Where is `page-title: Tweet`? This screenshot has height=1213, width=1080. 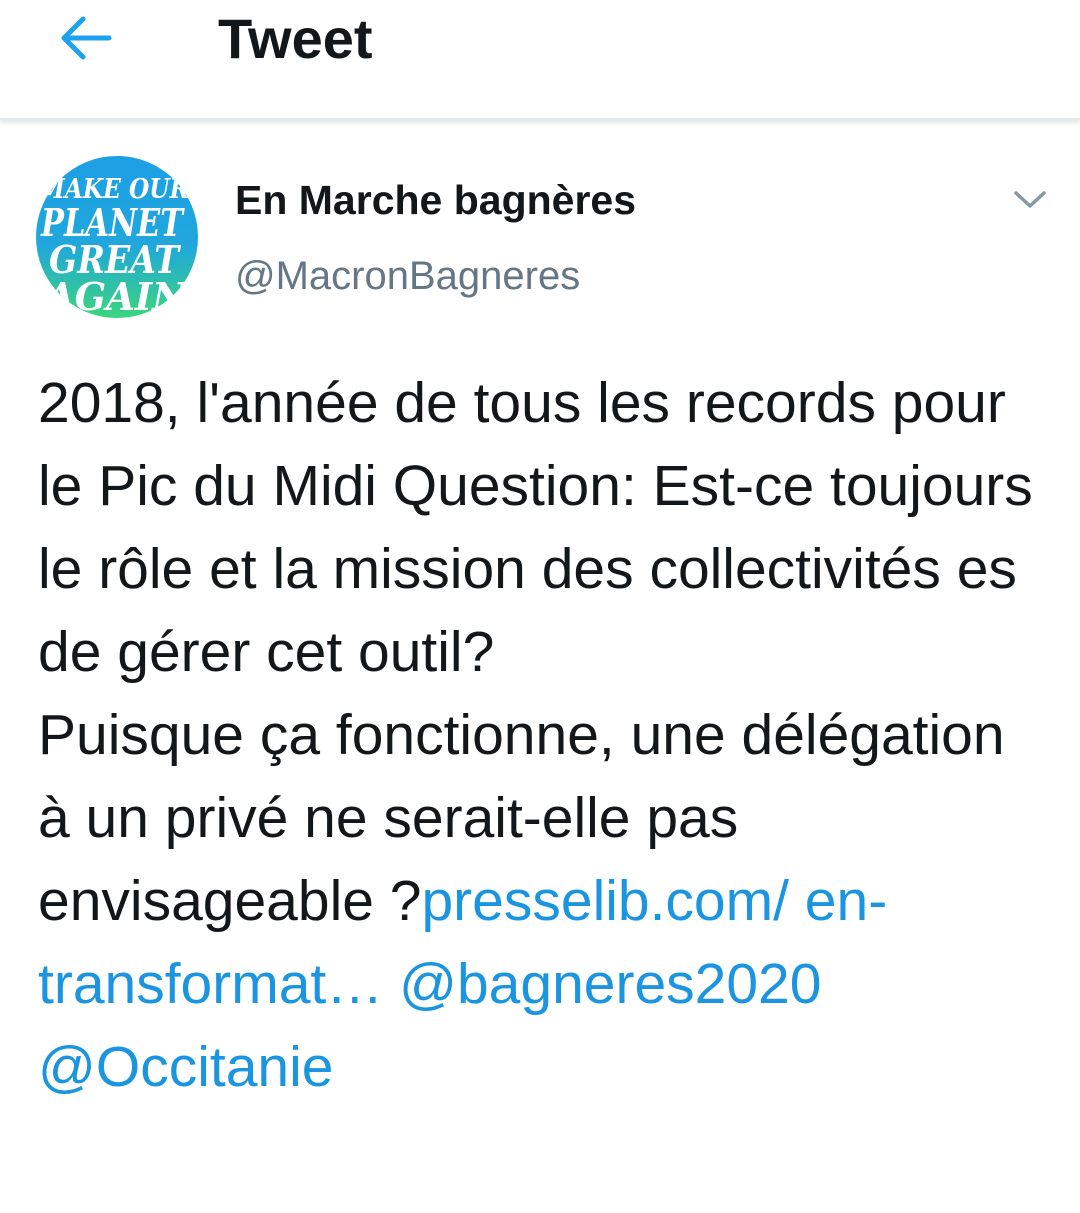 page-title: Tweet is located at coordinates (295, 38).